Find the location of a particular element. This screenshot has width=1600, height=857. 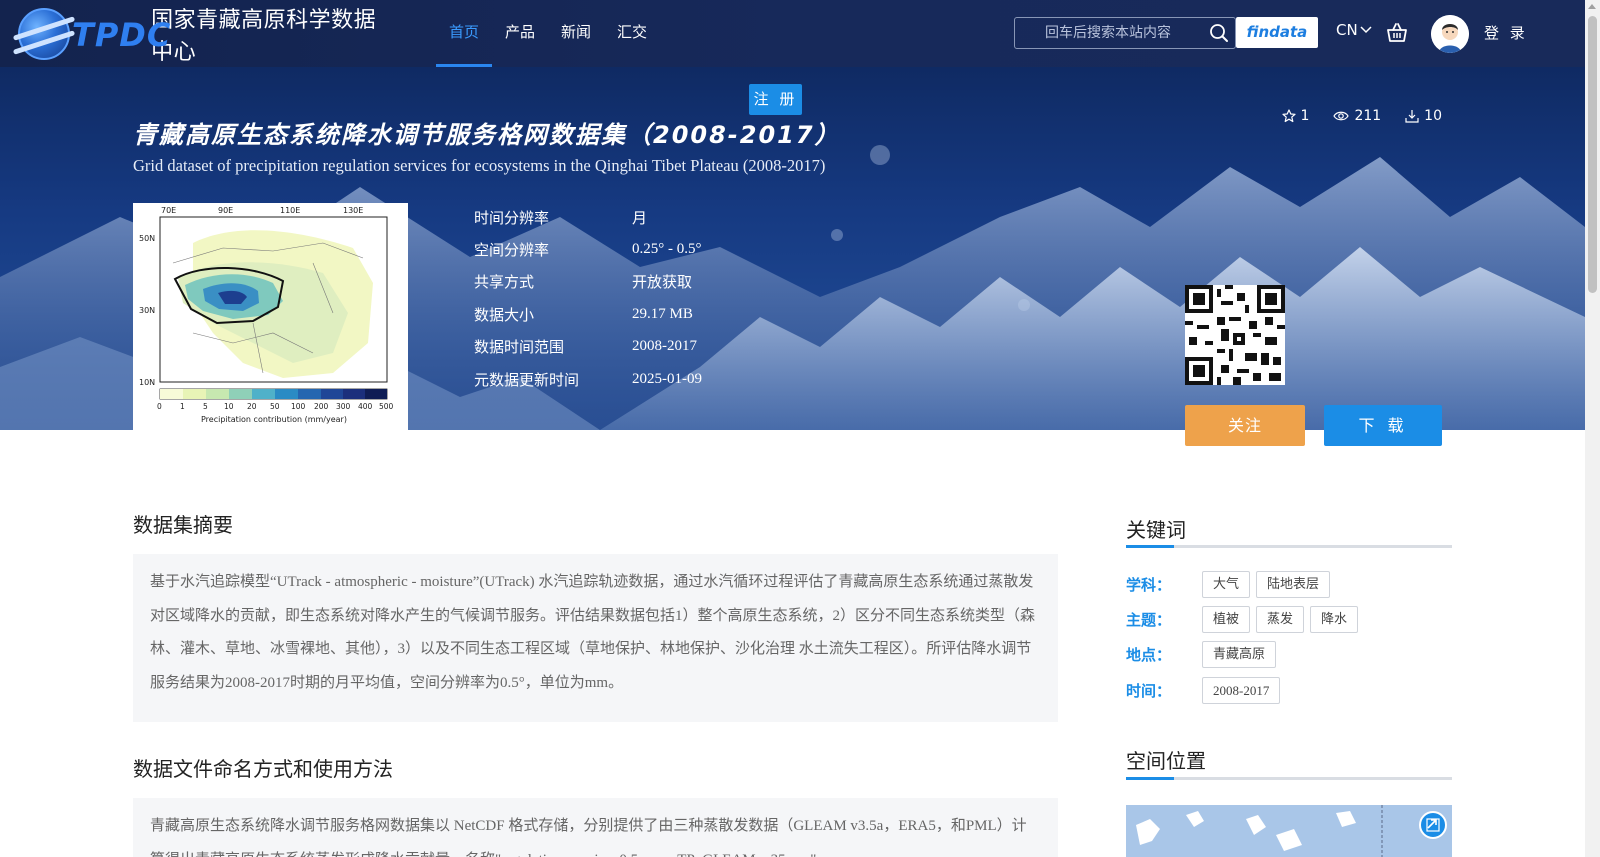

keyword-tag: 植被 is located at coordinates (1226, 619).